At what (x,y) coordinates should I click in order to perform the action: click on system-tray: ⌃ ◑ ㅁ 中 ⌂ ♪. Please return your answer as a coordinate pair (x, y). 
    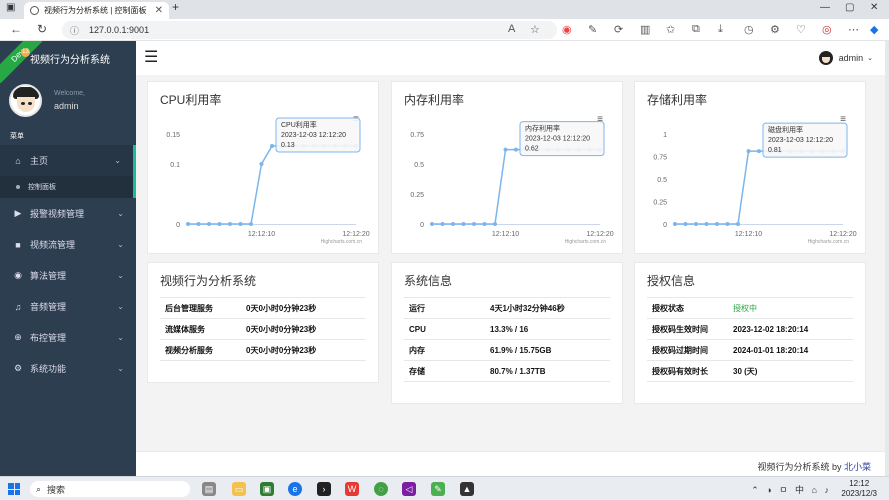
    Looking at the image, I should click on (790, 489).